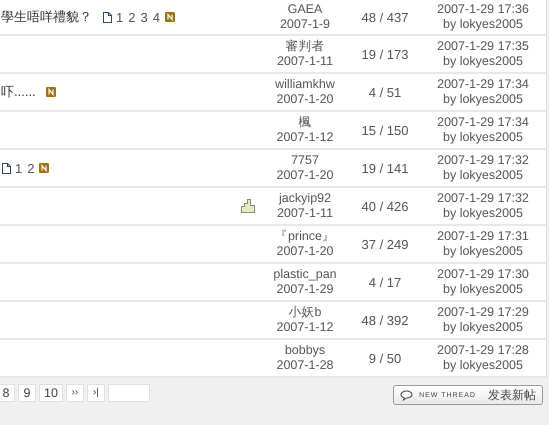 The width and height of the screenshot is (549, 425). What do you see at coordinates (75, 393) in the screenshot?
I see `next-page-button: ››` at bounding box center [75, 393].